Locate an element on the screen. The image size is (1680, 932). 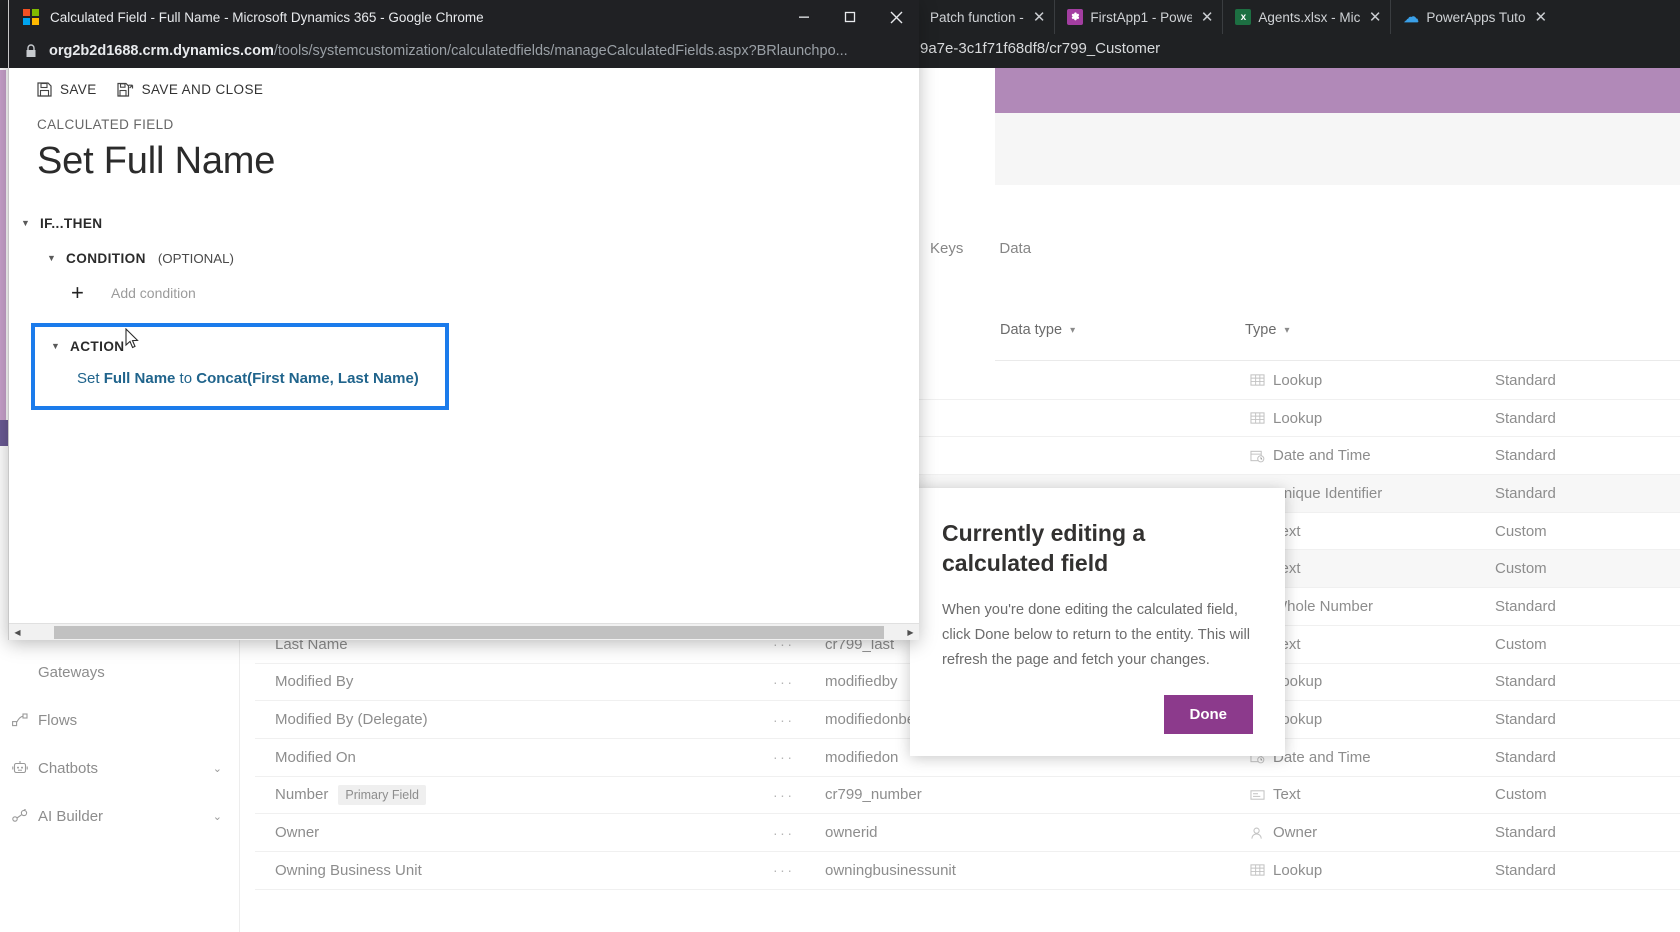
dialog-title: Currently editing a calculated field is located at coordinates (1044, 548).